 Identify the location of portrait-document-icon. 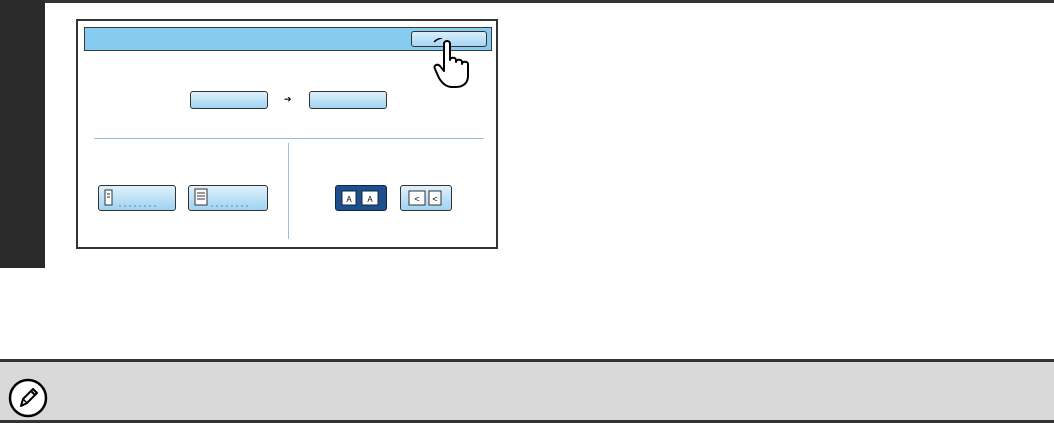
(131, 198).